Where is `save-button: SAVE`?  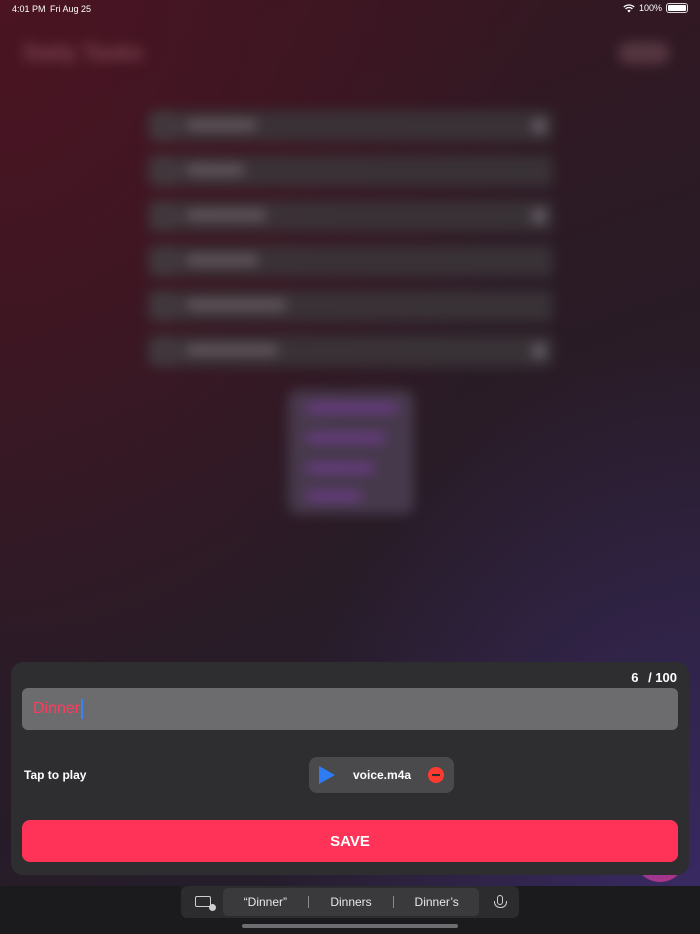
save-button: SAVE is located at coordinates (350, 841).